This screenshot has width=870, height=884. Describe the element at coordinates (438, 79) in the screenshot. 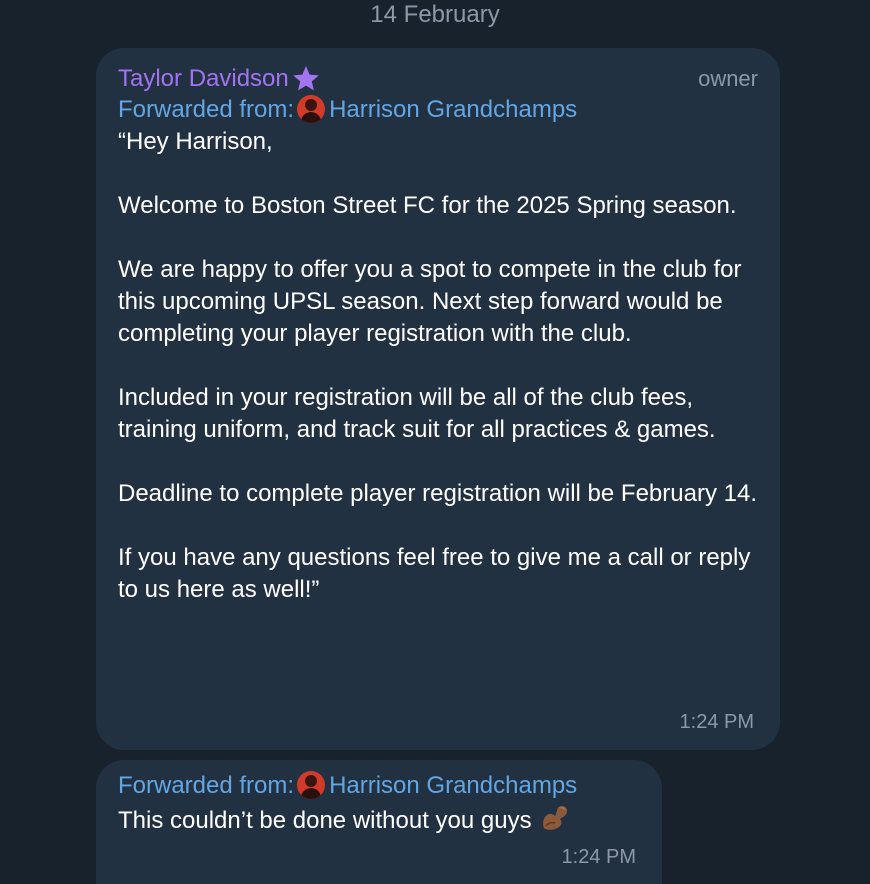

I see `message-header: Taylor Davidson owner` at that location.